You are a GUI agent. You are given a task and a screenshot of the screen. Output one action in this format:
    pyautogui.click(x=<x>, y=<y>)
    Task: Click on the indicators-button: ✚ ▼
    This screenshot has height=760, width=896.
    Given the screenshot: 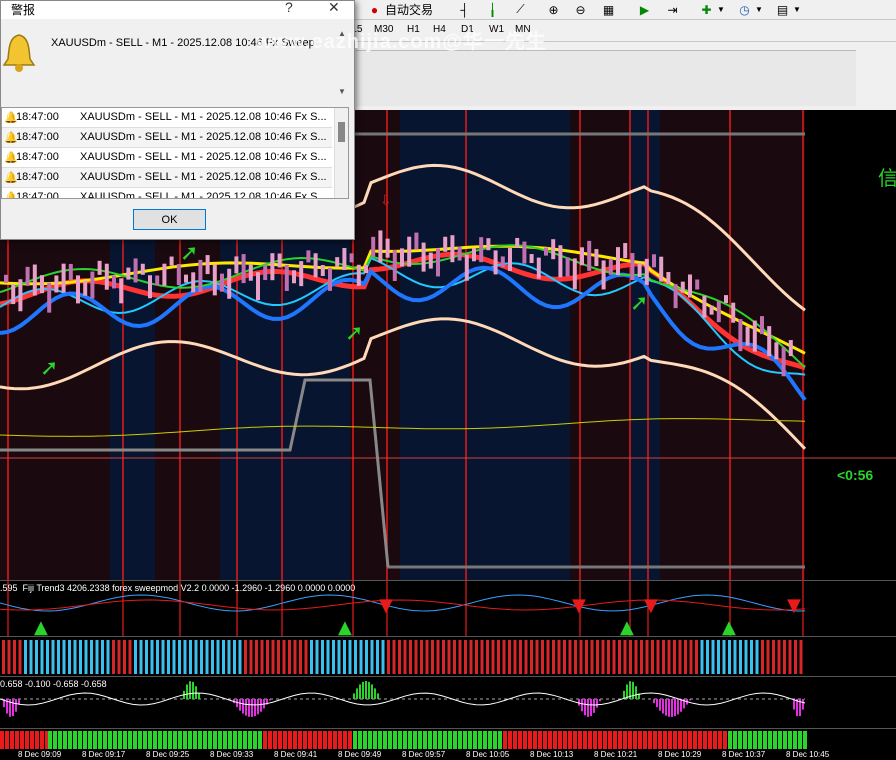 What is the action you would take?
    pyautogui.click(x=711, y=9)
    